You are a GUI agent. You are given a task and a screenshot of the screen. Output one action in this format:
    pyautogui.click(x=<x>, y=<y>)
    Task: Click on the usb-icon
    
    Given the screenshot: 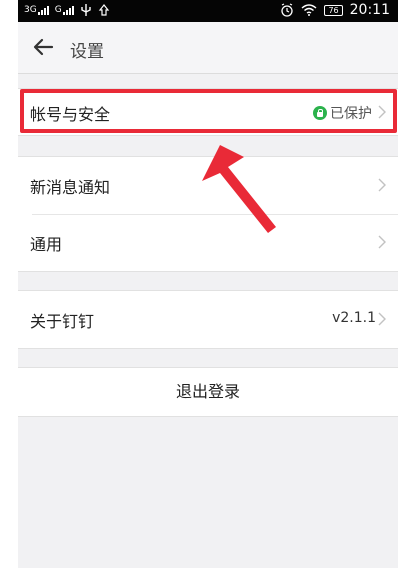 What is the action you would take?
    pyautogui.click(x=85, y=10)
    